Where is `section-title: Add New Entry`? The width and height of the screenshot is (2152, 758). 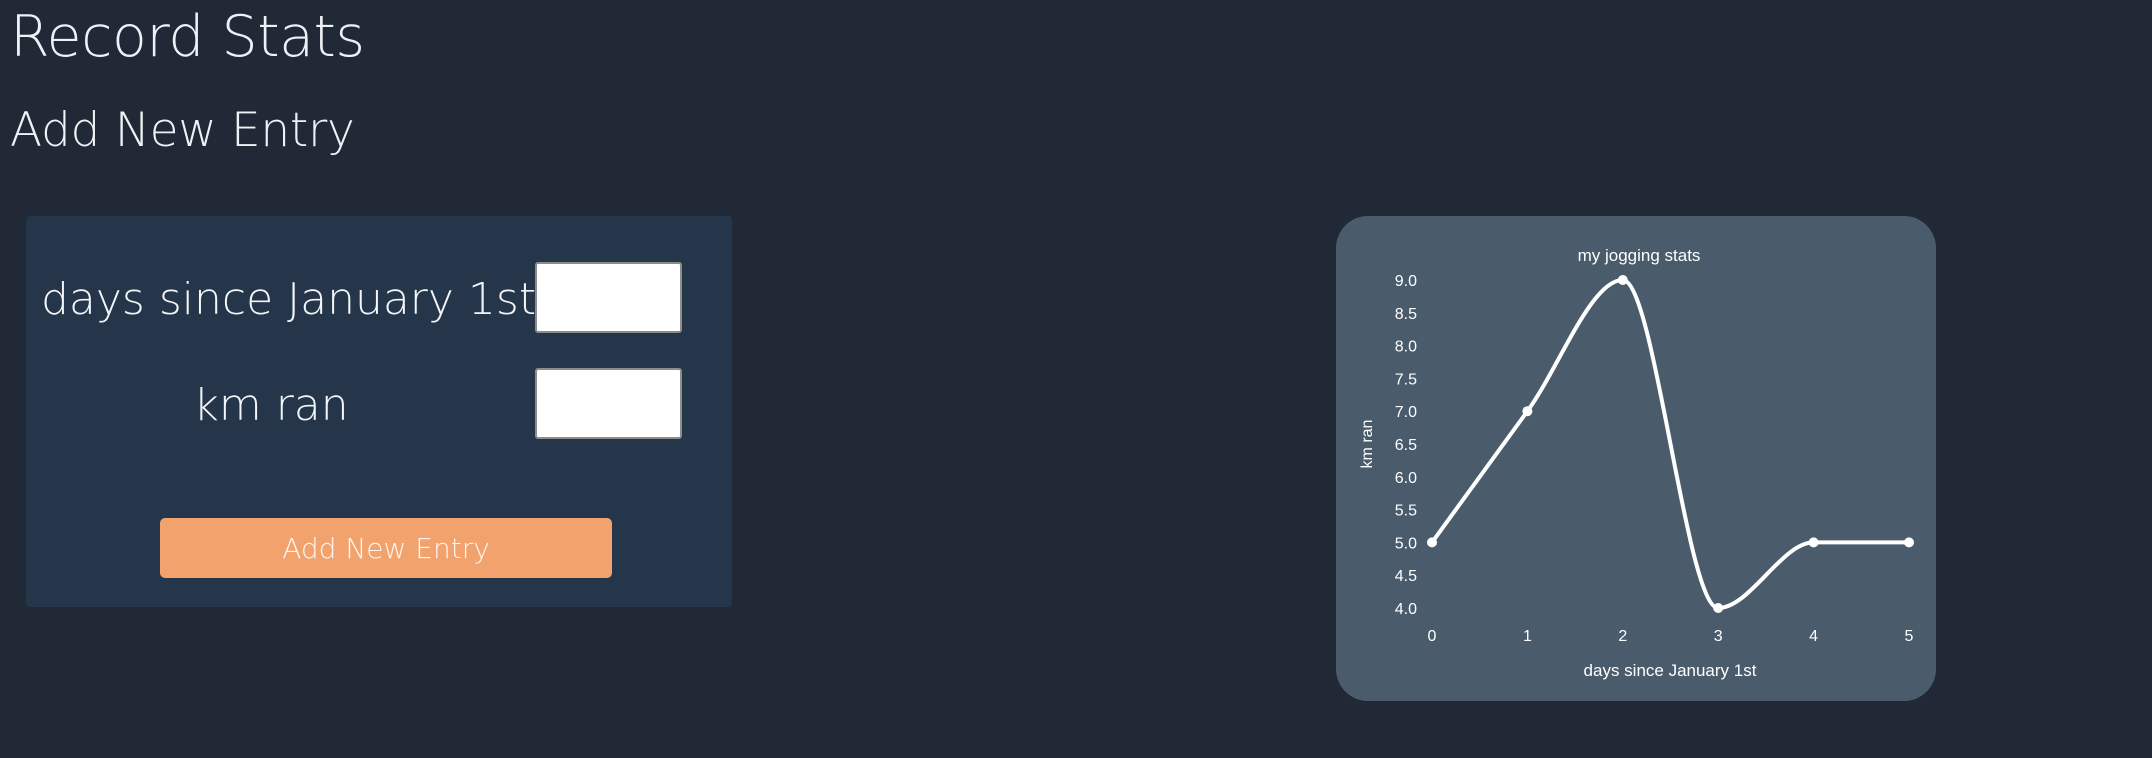 section-title: Add New Entry is located at coordinates (182, 130).